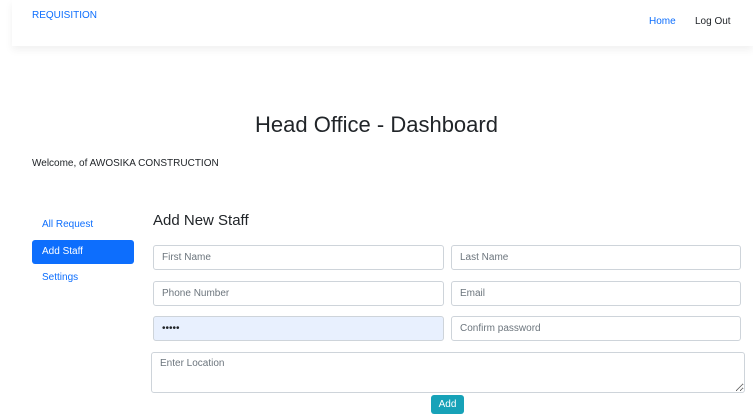 Image resolution: width=753 pixels, height=414 pixels. Describe the element at coordinates (382, 23) in the screenshot. I see `top-navbar: REQUISITION Home Log Out` at that location.